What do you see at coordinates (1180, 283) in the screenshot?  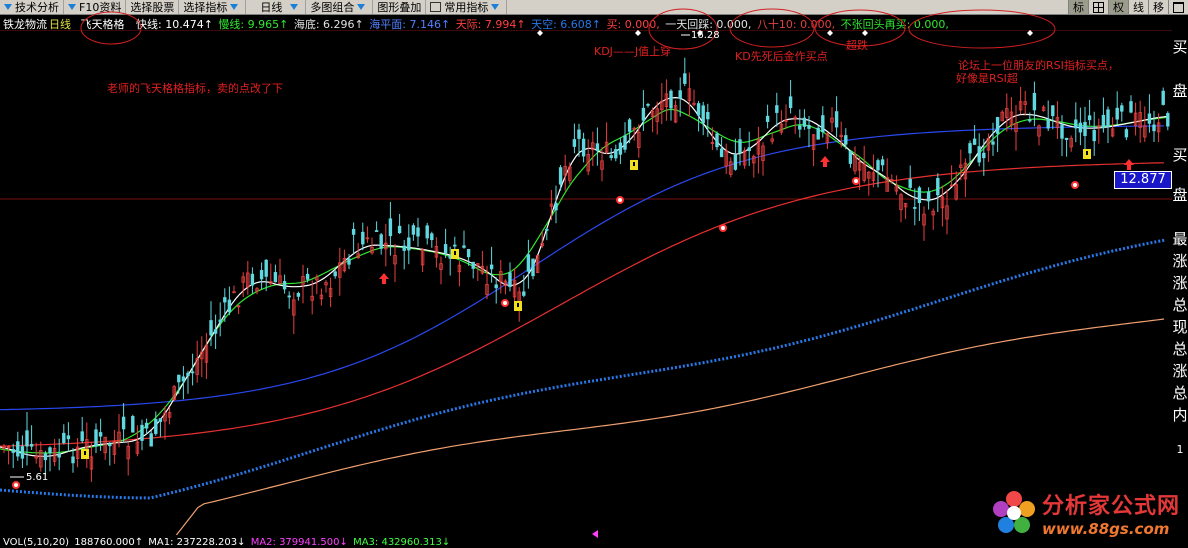 I see `side-rise-2: 涨` at bounding box center [1180, 283].